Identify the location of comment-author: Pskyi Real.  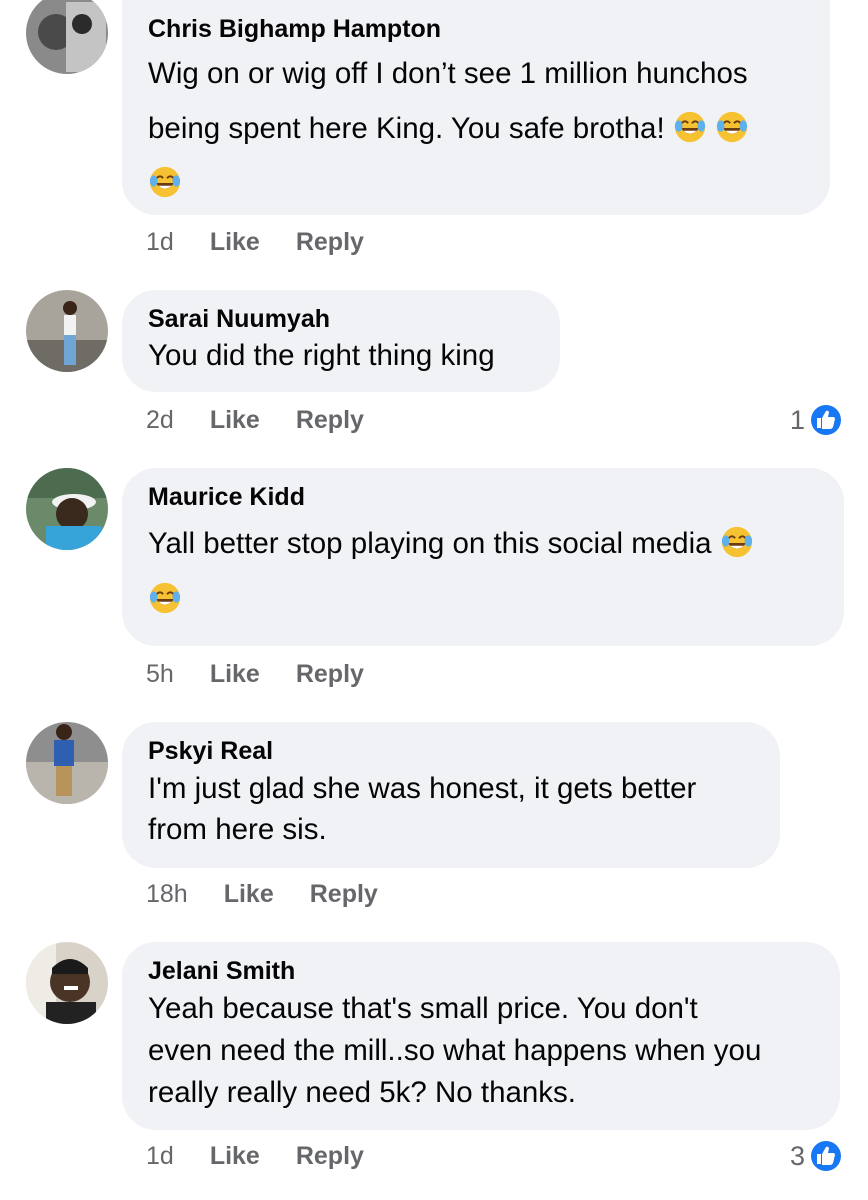
(451, 751).